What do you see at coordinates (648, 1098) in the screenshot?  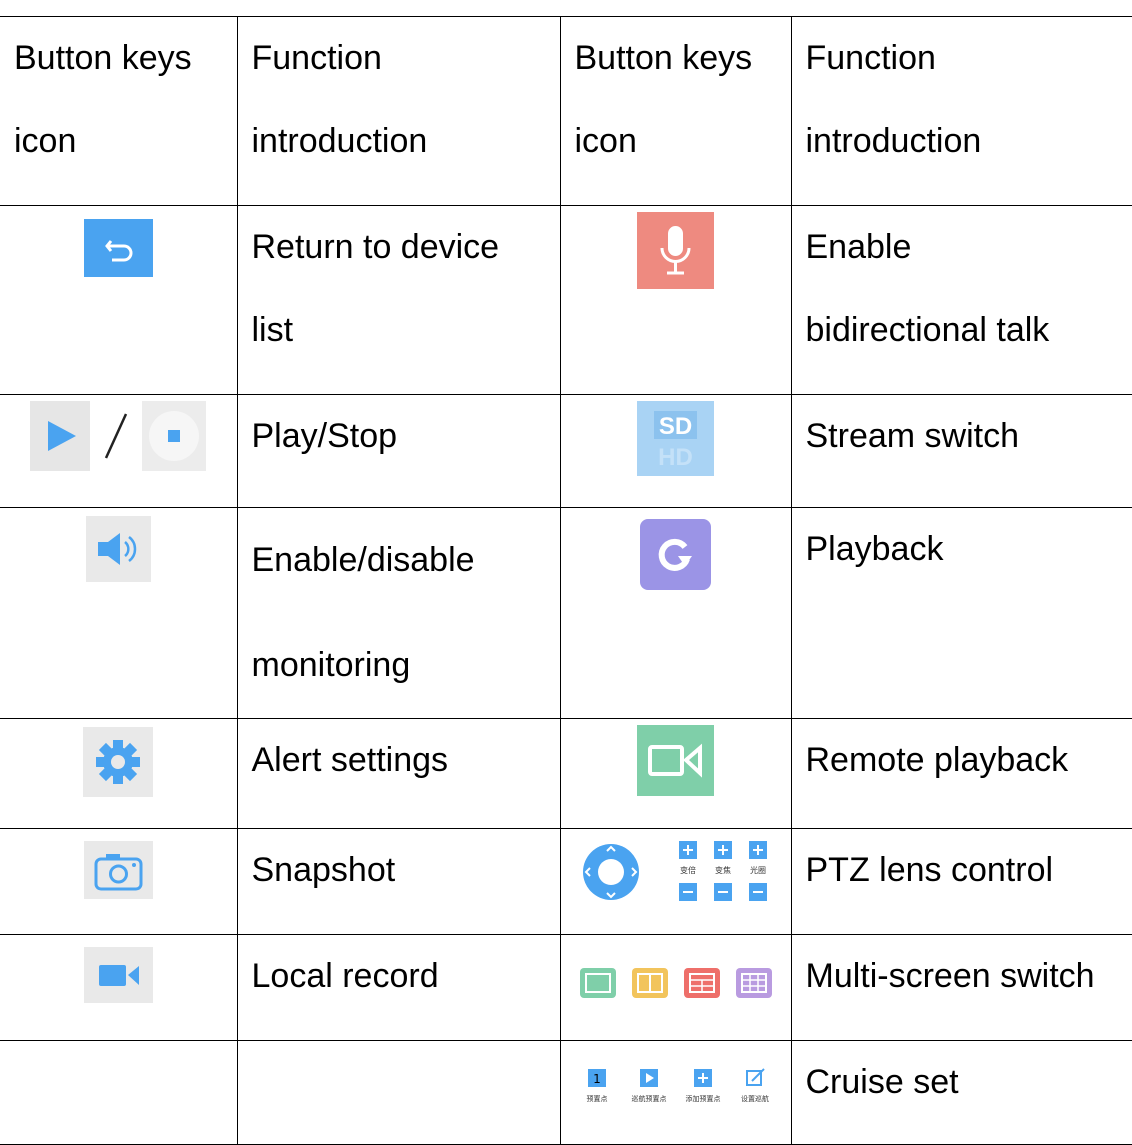 I see `svg-text: 巡航预置点` at bounding box center [648, 1098].